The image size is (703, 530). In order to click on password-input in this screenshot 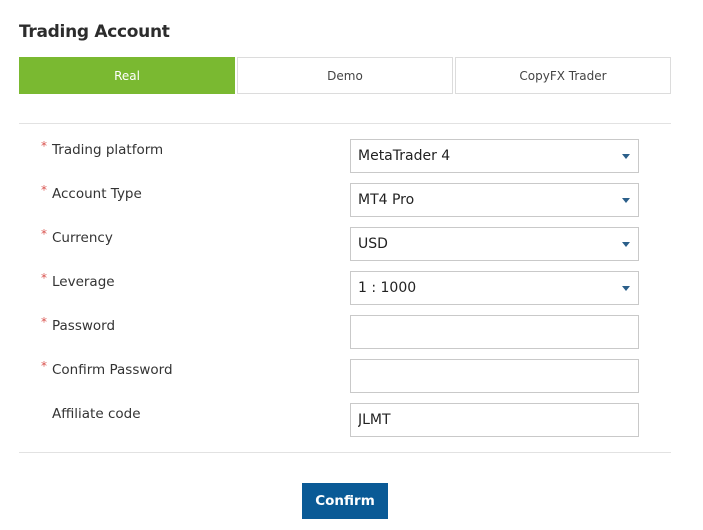, I will do `click(494, 332)`.